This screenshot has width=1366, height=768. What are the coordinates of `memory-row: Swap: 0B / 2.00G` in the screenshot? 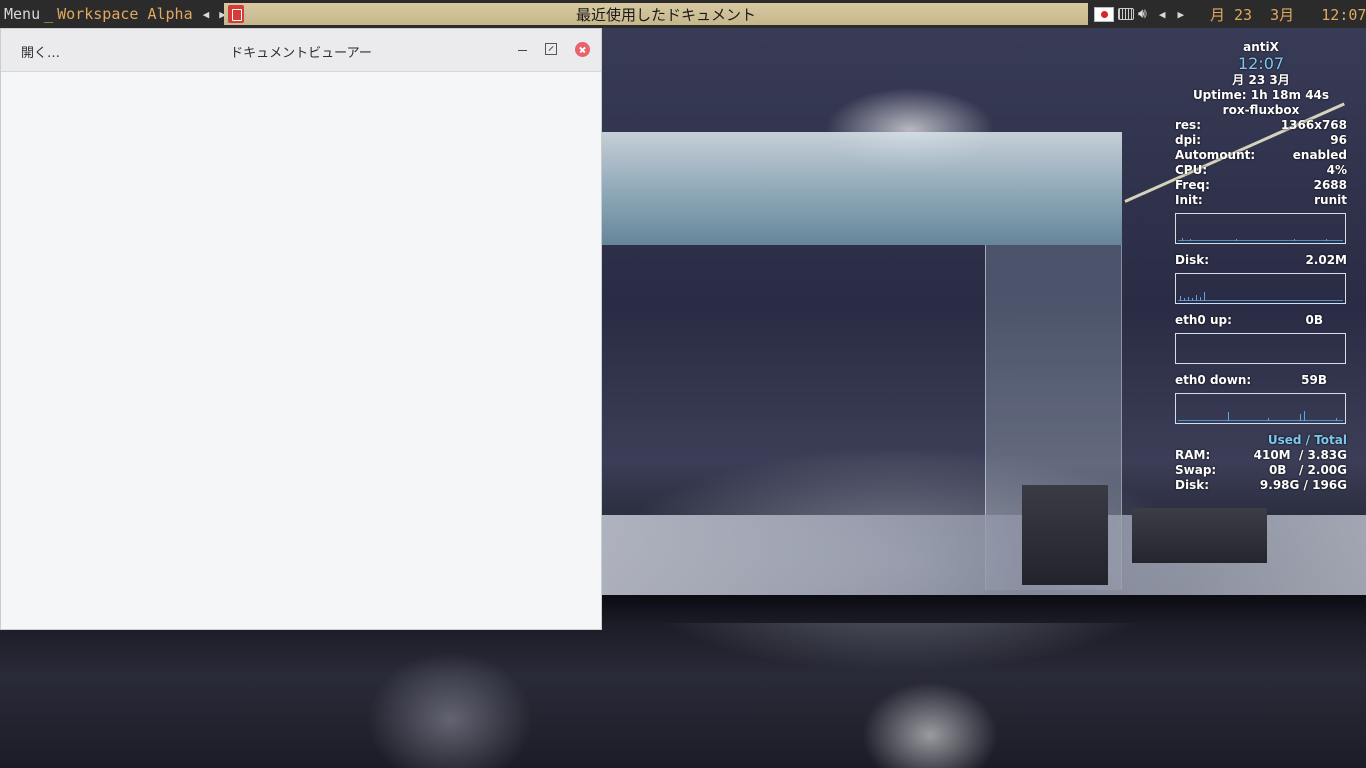 It's located at (1261, 470).